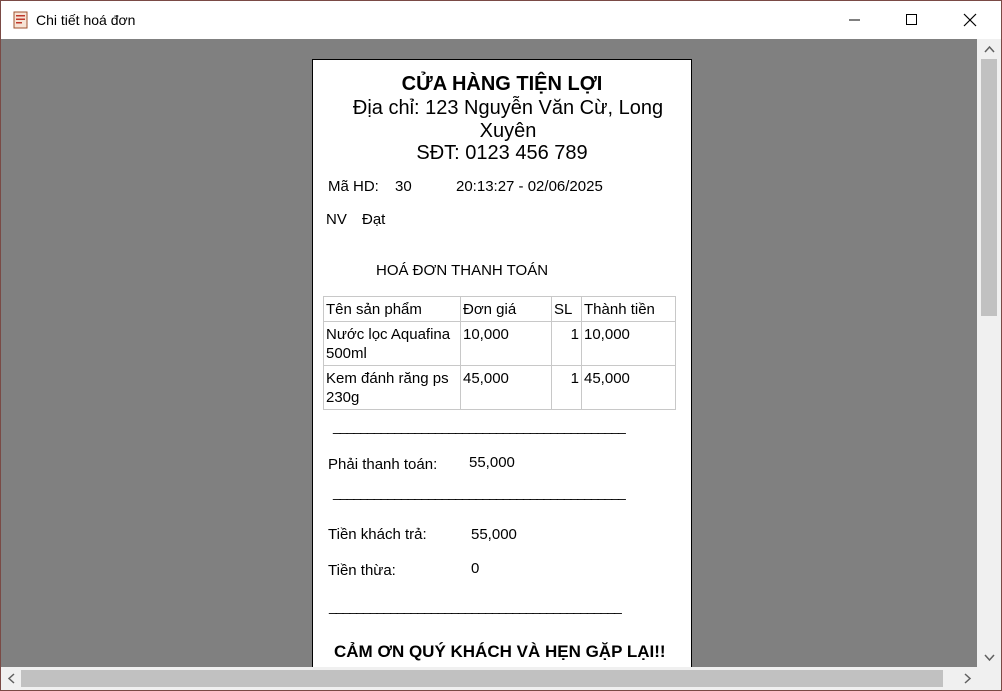  Describe the element at coordinates (506, 343) in the screenshot. I see `item-price: 10,000` at that location.